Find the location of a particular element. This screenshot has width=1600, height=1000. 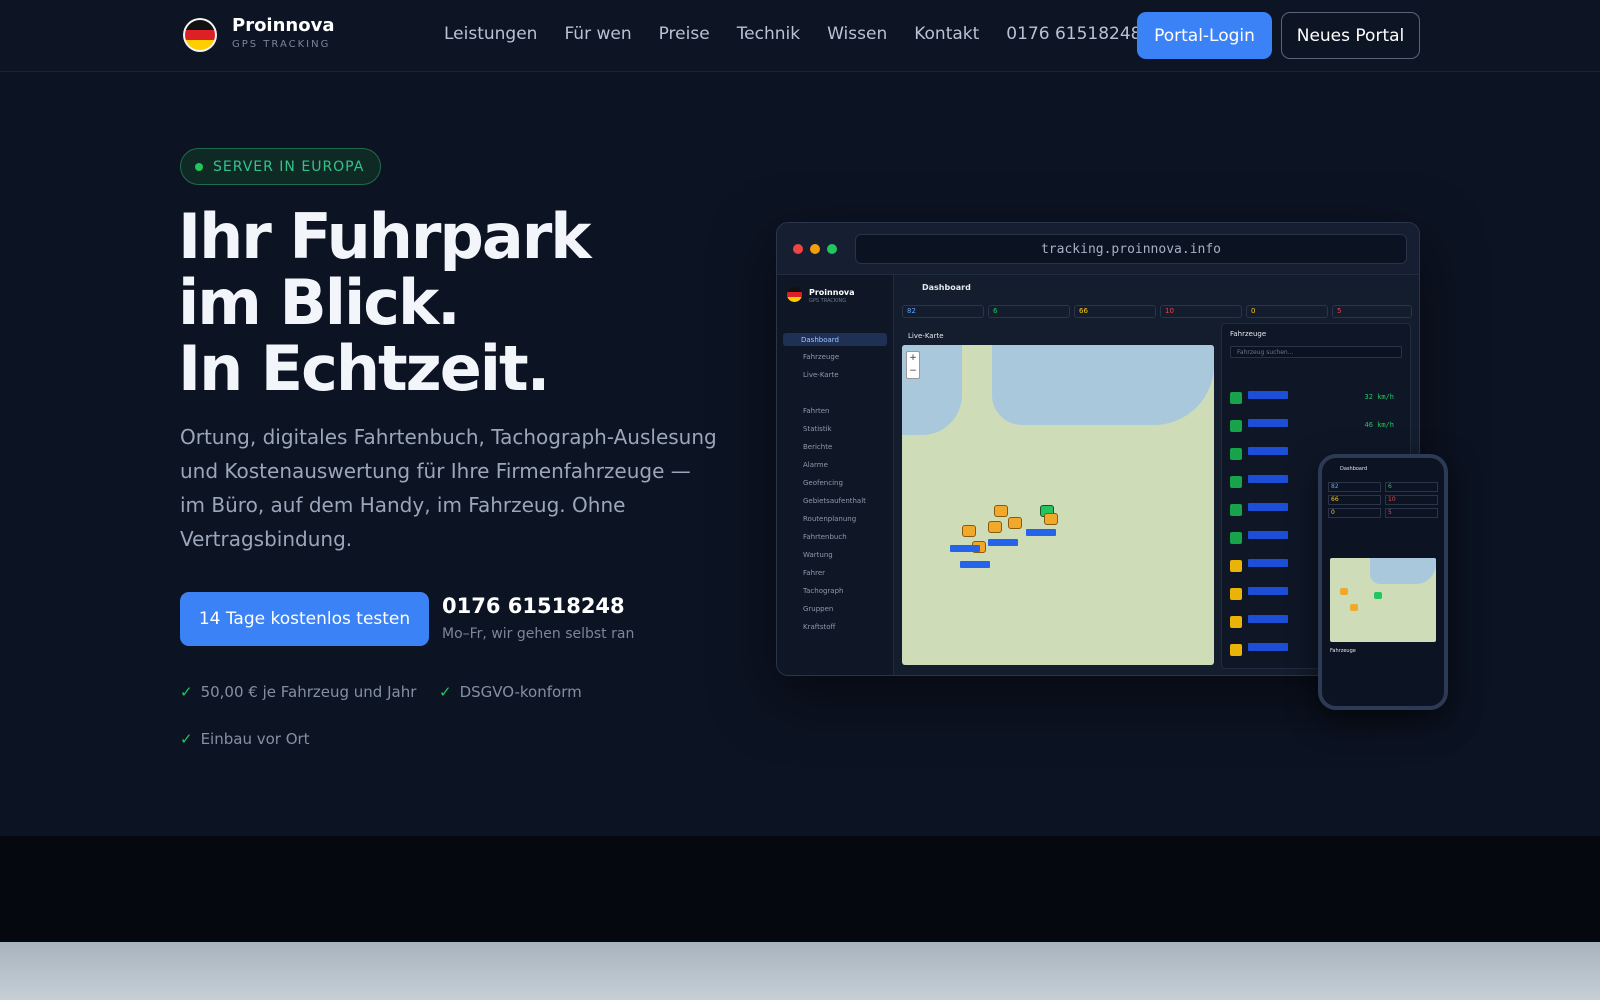

mobile-screenshot: Dashboard 82 6 66 10 0 5 Fahrzeuge is located at coordinates (1383, 582).